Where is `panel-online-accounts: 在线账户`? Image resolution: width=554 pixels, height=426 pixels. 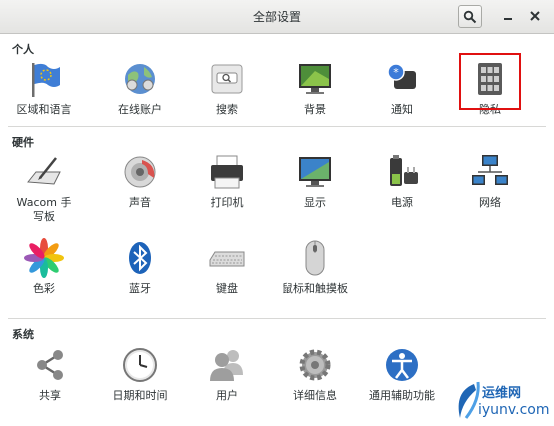 panel-online-accounts: 在线账户 is located at coordinates (140, 88).